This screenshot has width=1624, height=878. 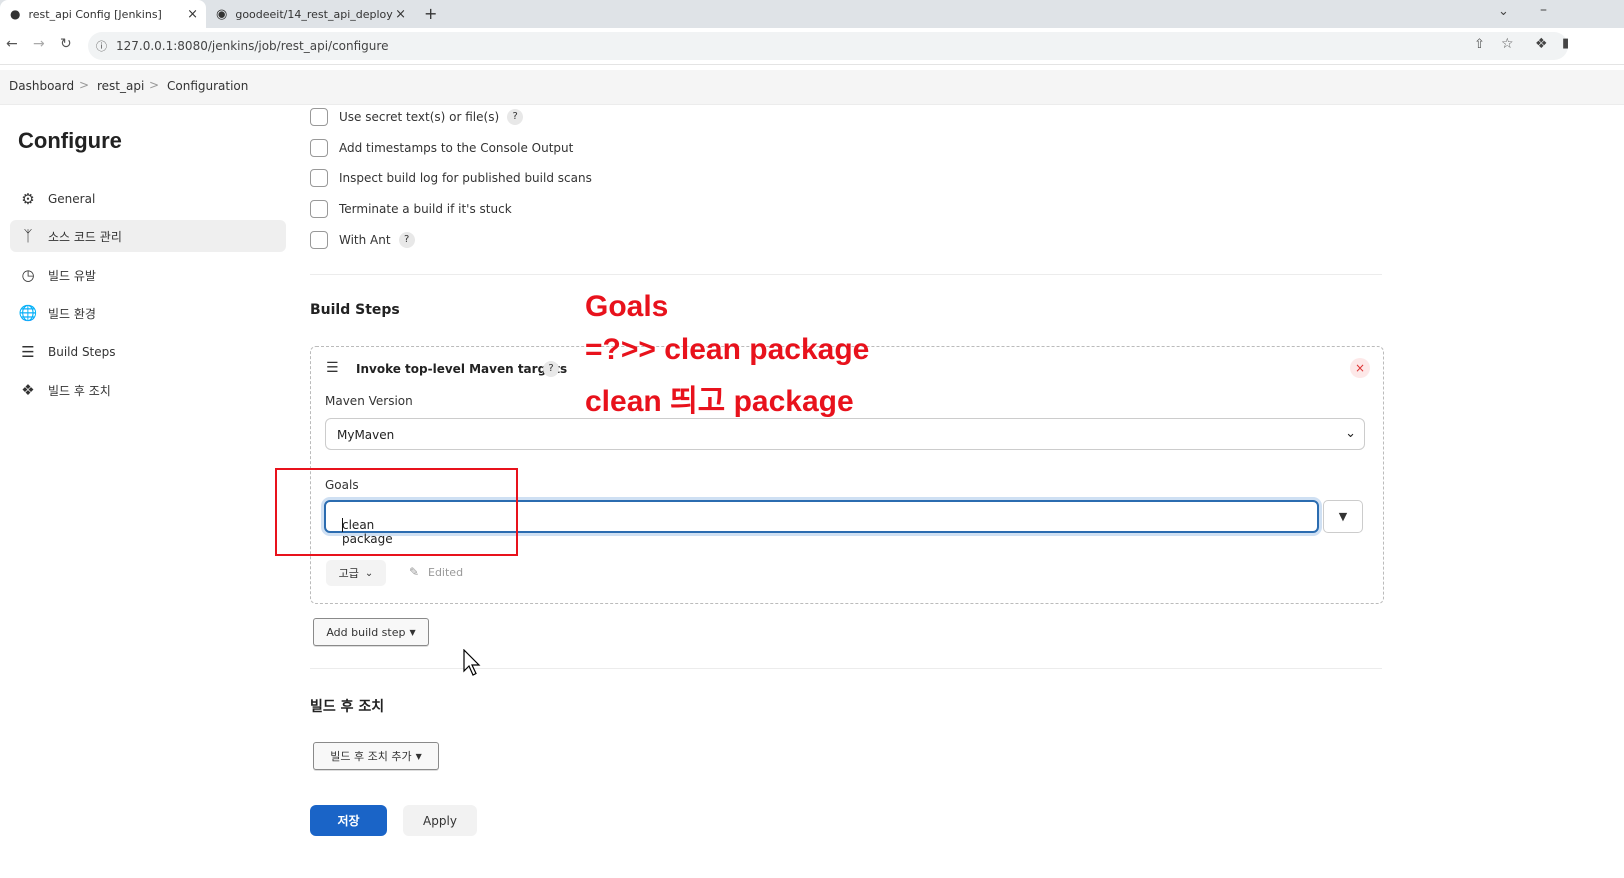 I want to click on sidebar-item-build-steps: ☰ Build Steps, so click(x=148, y=352).